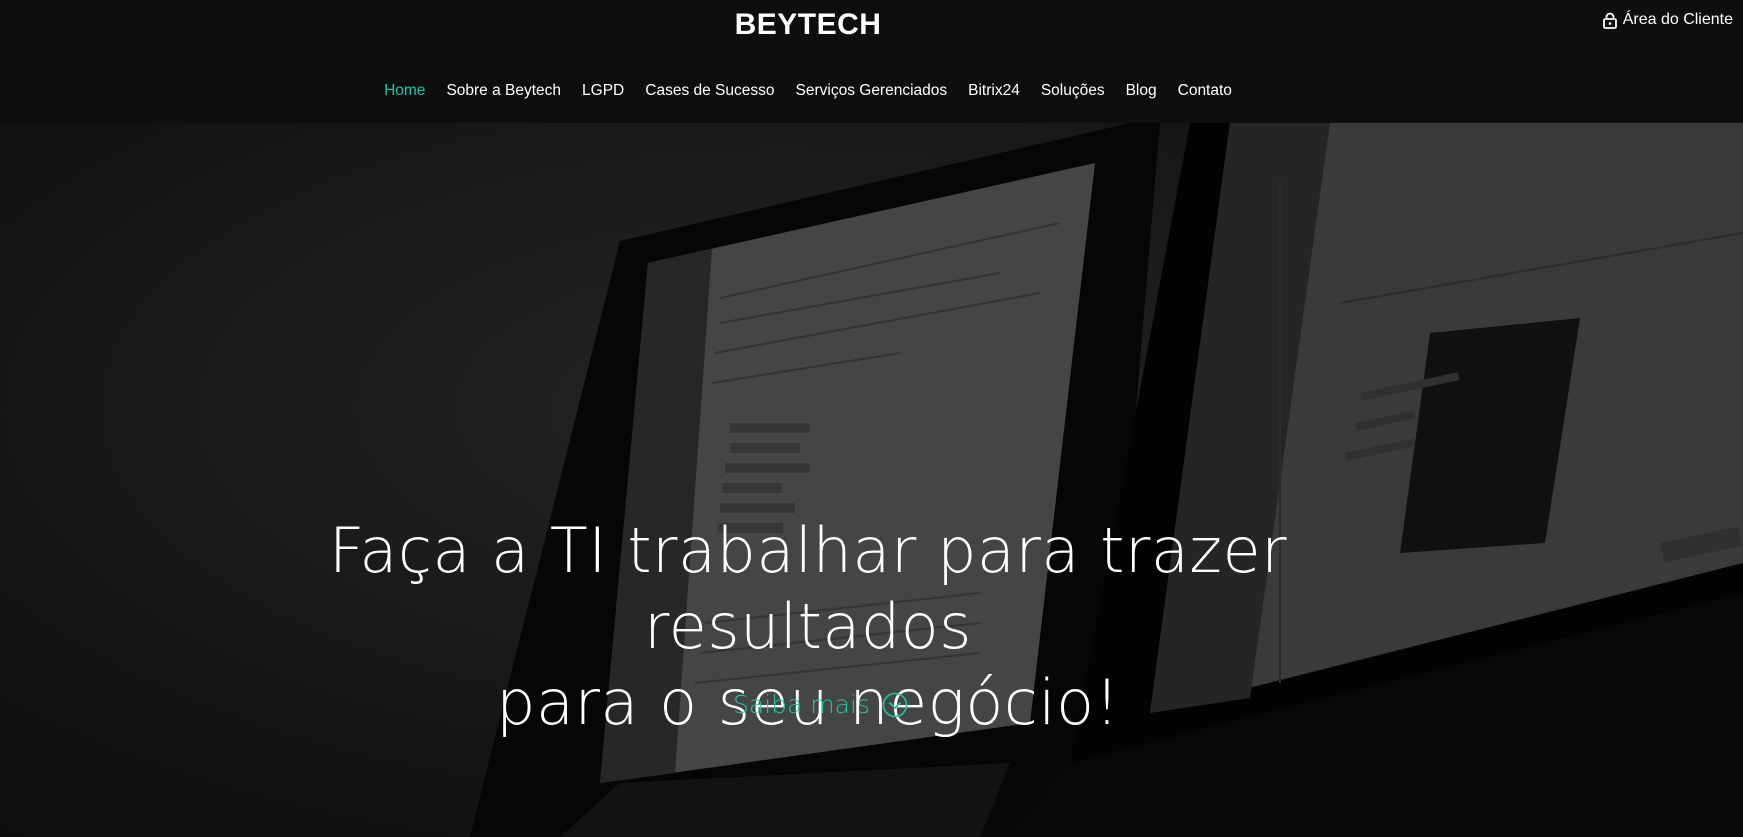 Image resolution: width=1743 pixels, height=837 pixels. What do you see at coordinates (1141, 91) in the screenshot?
I see `nav-item-blog: Blog` at bounding box center [1141, 91].